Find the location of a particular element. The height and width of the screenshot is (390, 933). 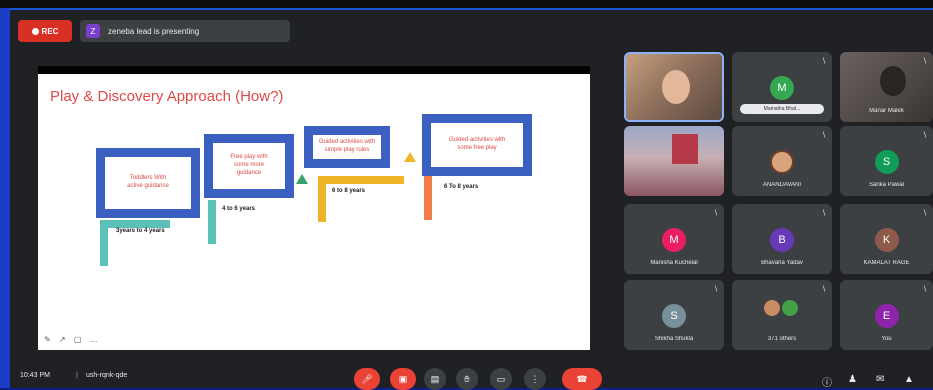

participant-tile: B ∖ Bhavana Yadav is located at coordinates (782, 239).